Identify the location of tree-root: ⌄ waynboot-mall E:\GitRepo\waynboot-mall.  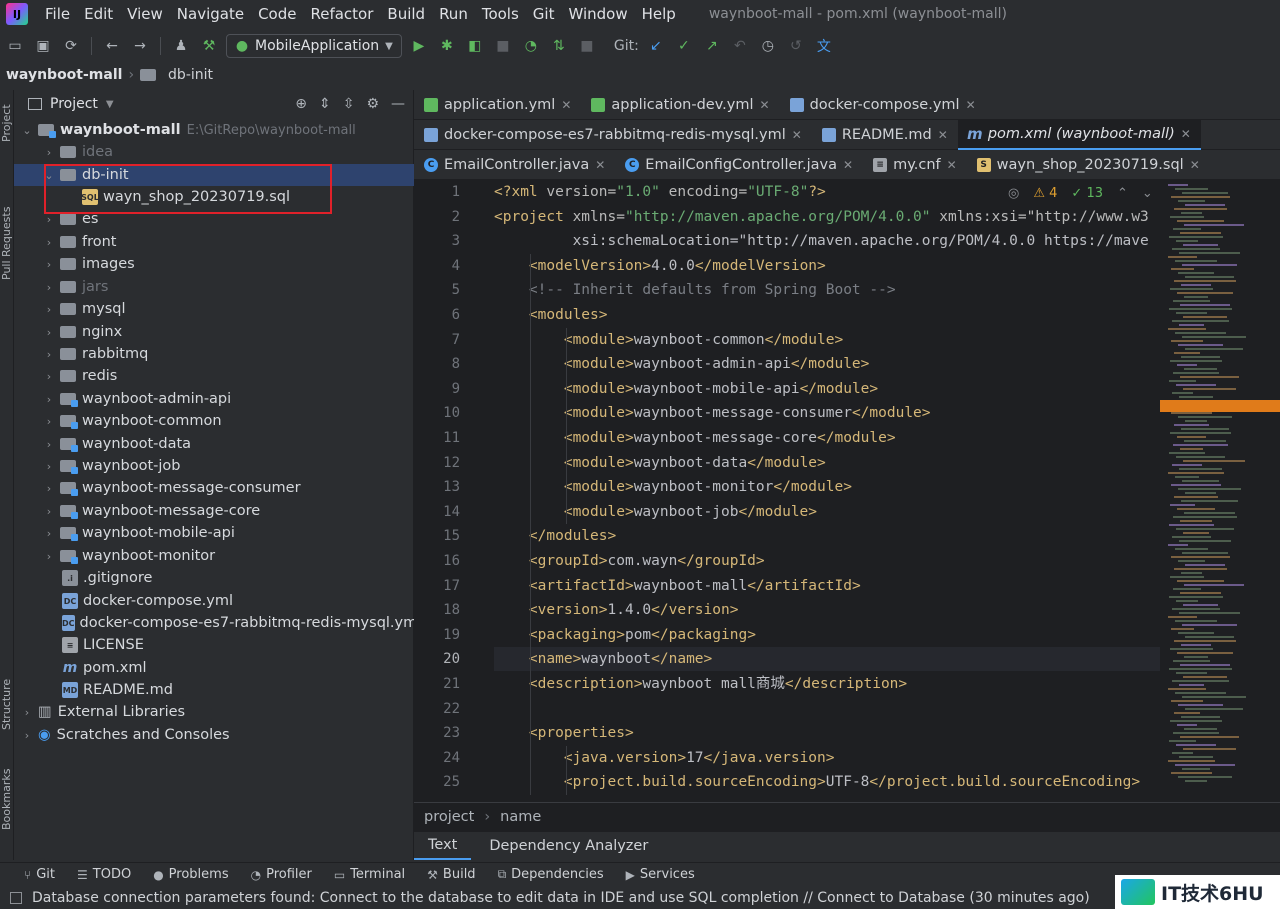
(214, 130).